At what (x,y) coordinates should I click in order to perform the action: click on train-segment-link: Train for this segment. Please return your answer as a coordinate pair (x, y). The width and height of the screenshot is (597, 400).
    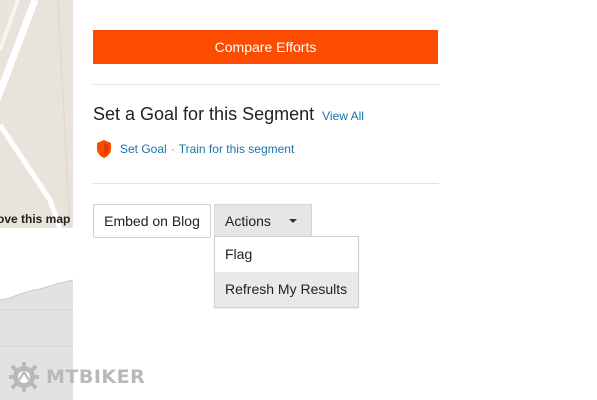
    Looking at the image, I should click on (237, 149).